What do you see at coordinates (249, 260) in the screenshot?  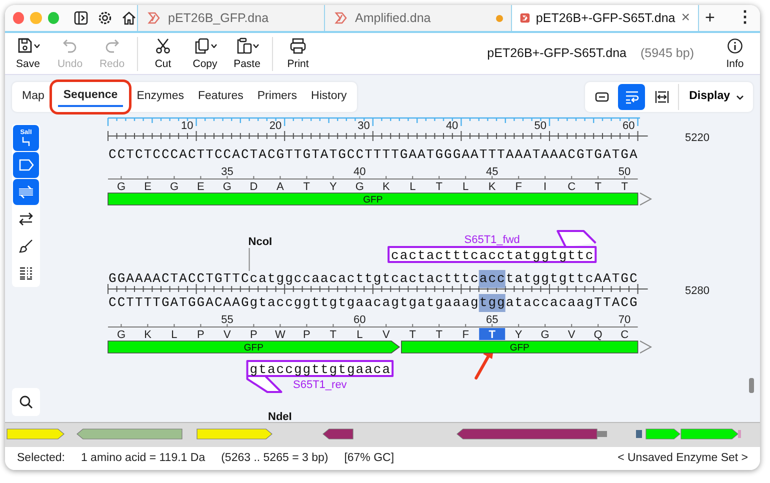 I see `cut-site-line` at bounding box center [249, 260].